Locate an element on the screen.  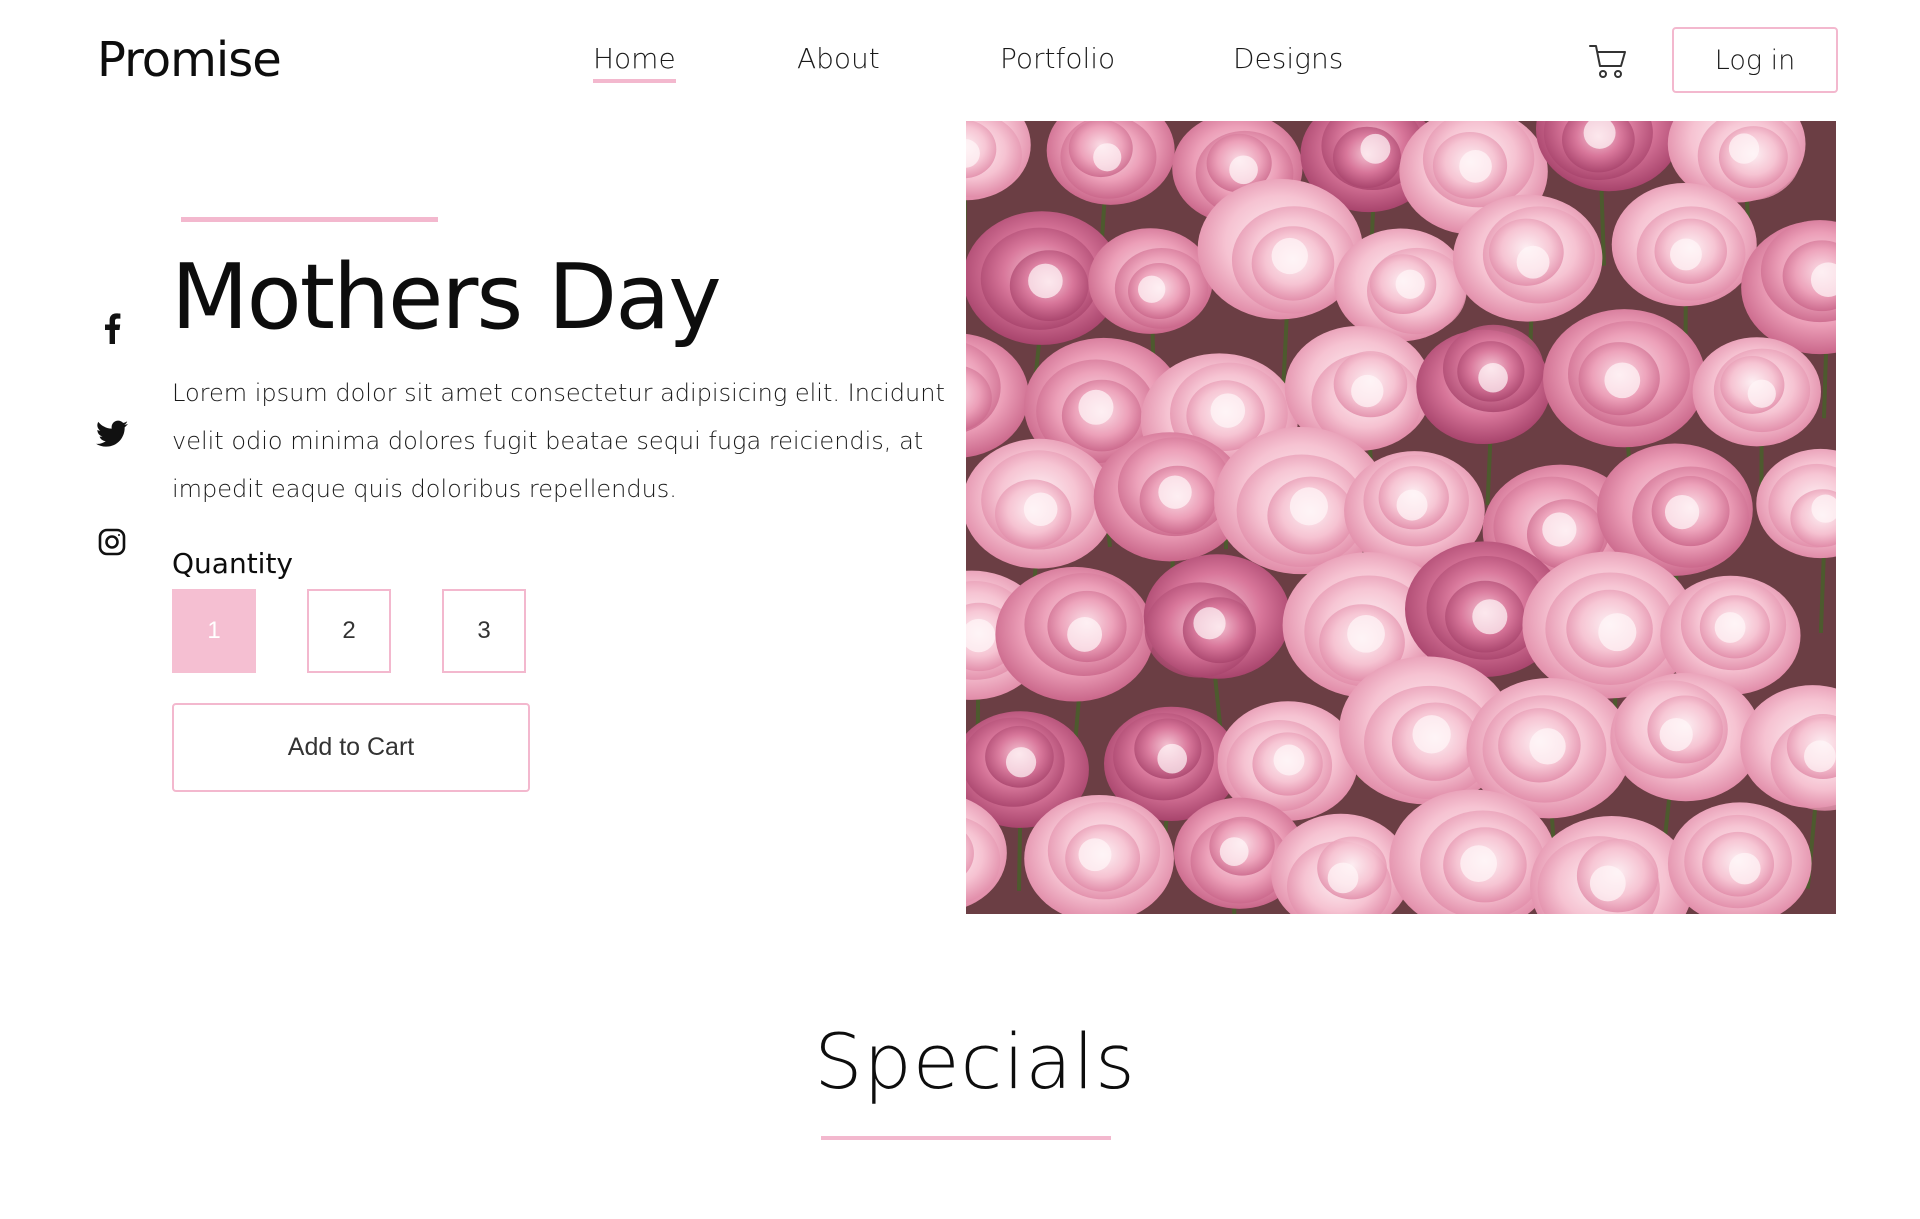
nav-designs: Designs is located at coordinates (1288, 59).